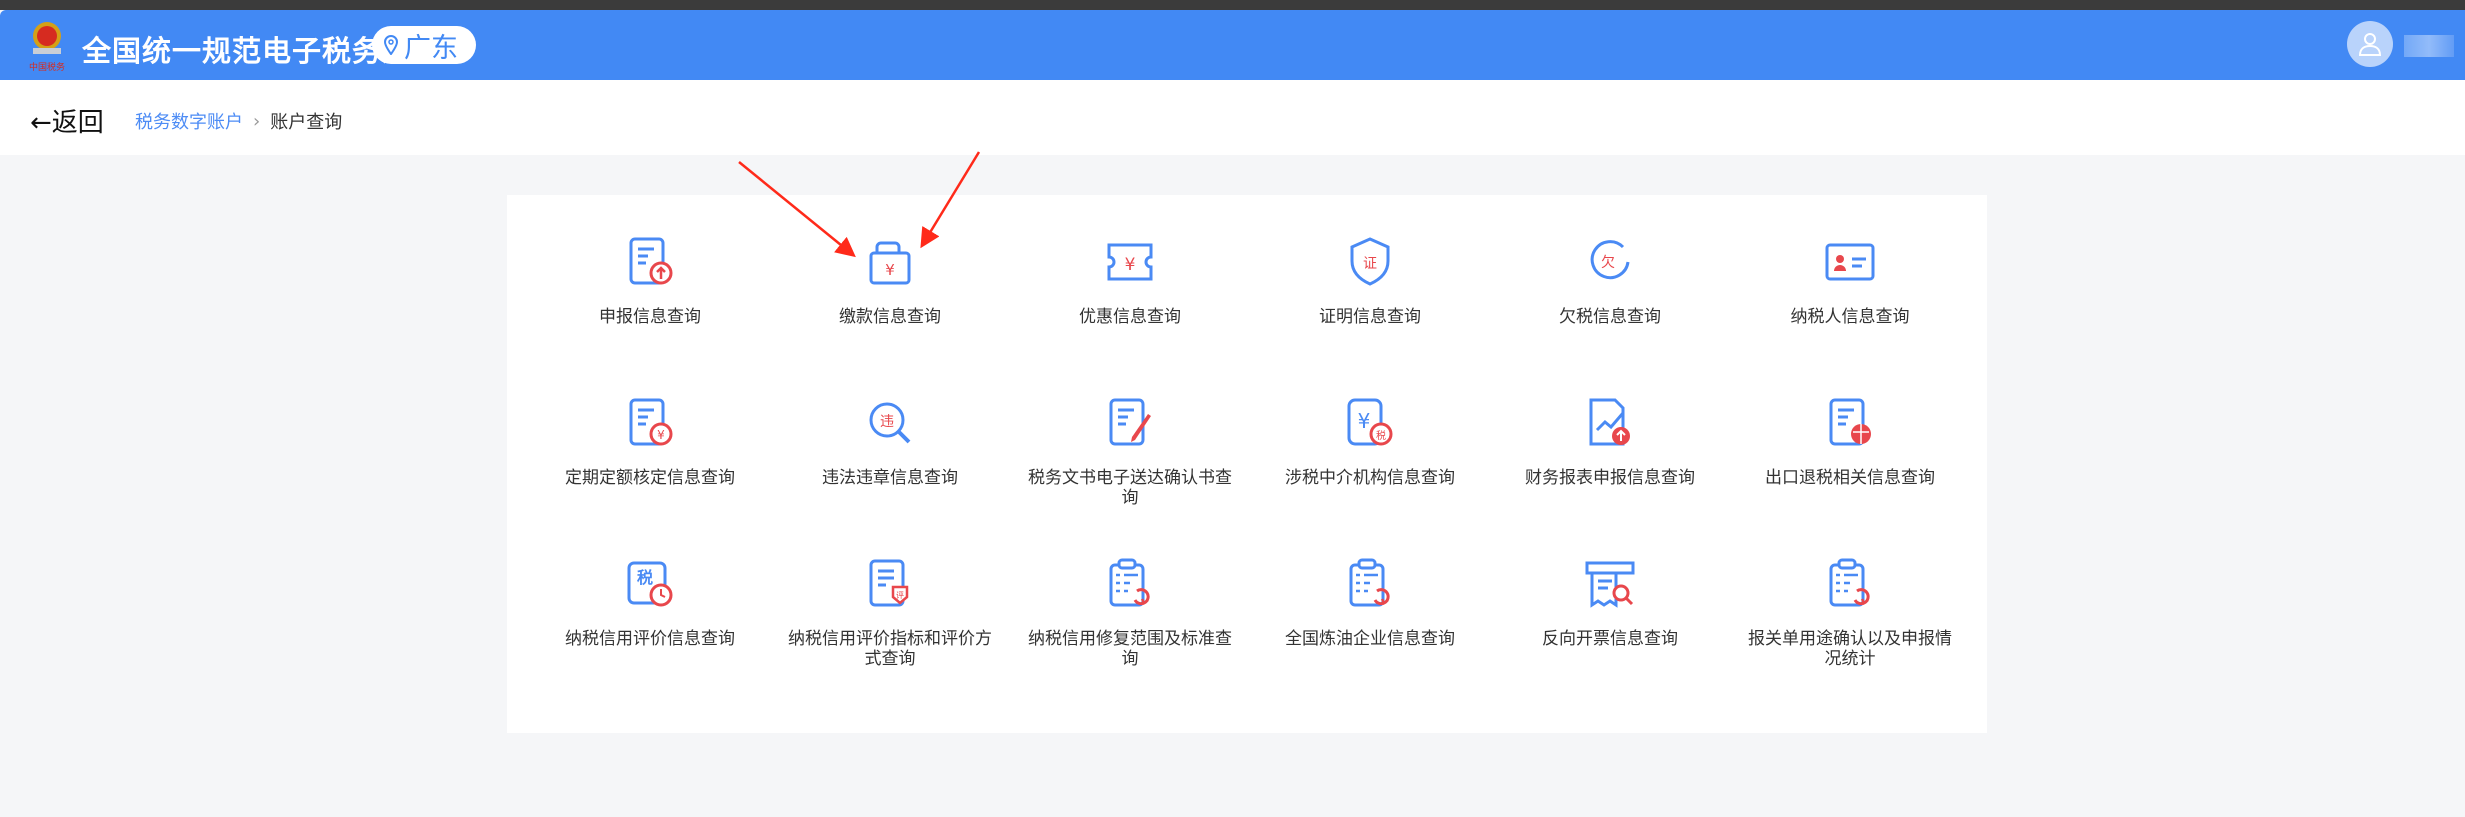 Image resolution: width=2465 pixels, height=817 pixels. What do you see at coordinates (247, 51) in the screenshot?
I see `site-title: 全国统一规范电子税务局` at bounding box center [247, 51].